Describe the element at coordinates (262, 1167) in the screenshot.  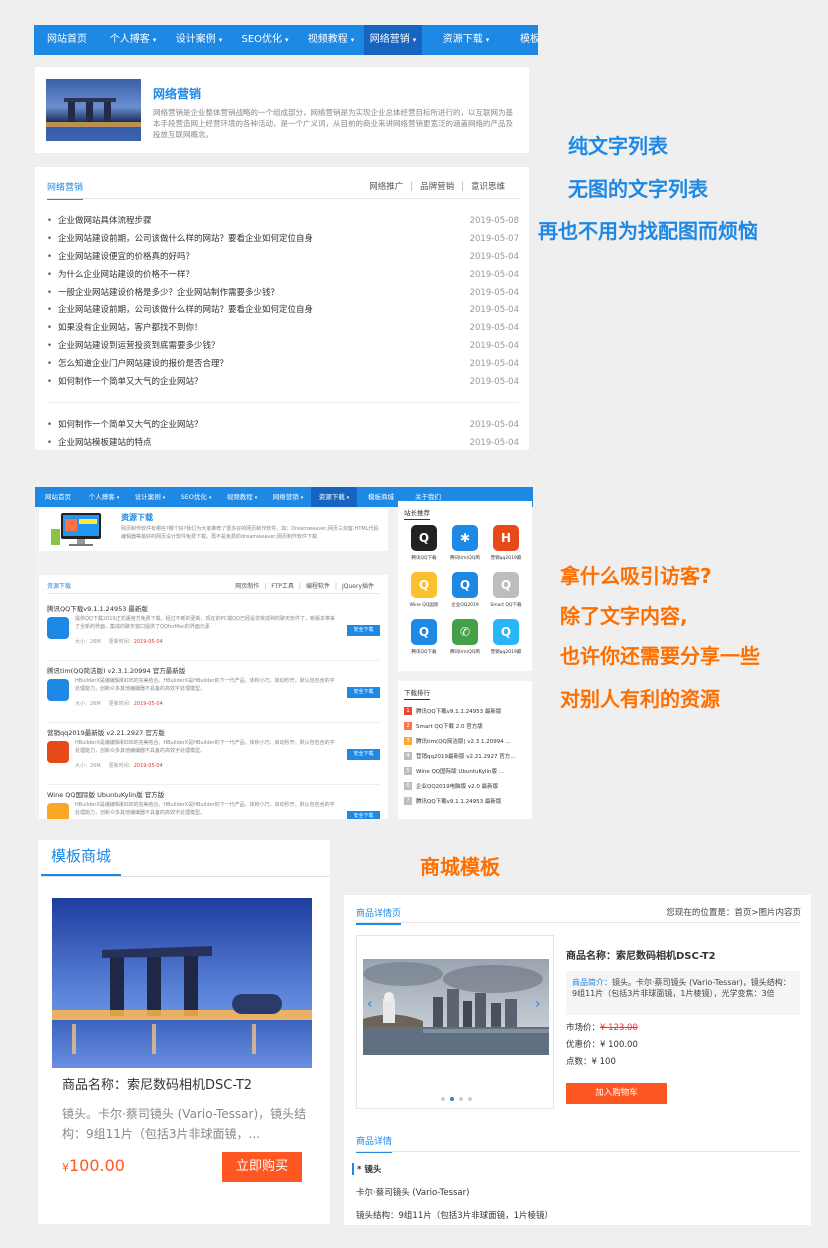
I see `buy-now-button: 立即购买` at that location.